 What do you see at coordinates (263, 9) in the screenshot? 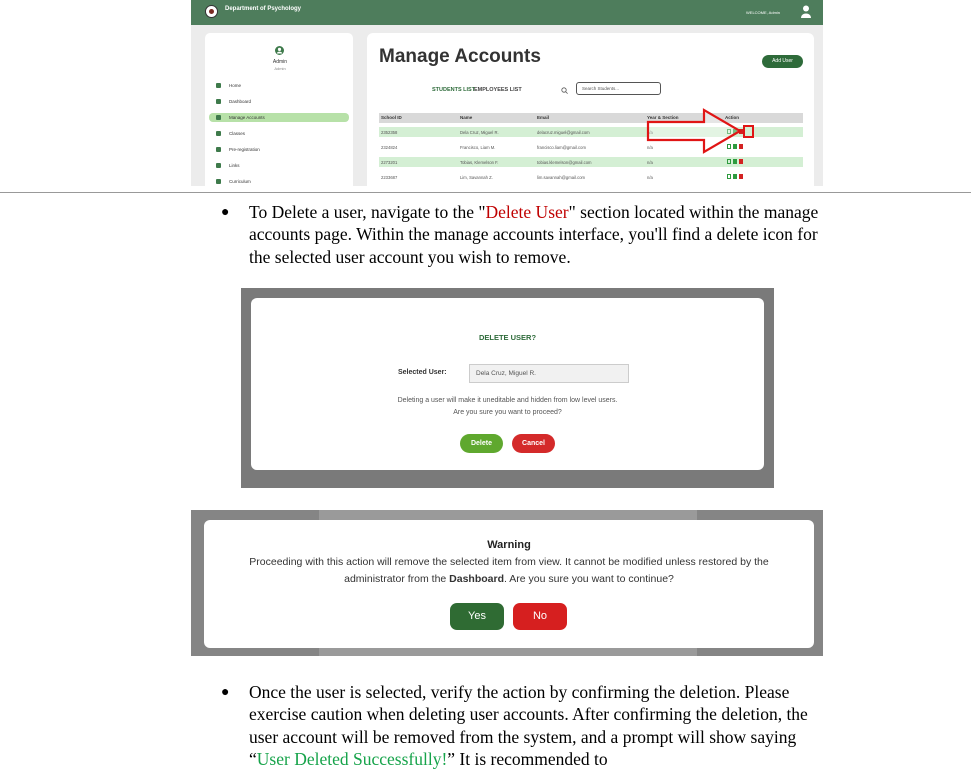
I see `department-title: Department of Psychology` at bounding box center [263, 9].